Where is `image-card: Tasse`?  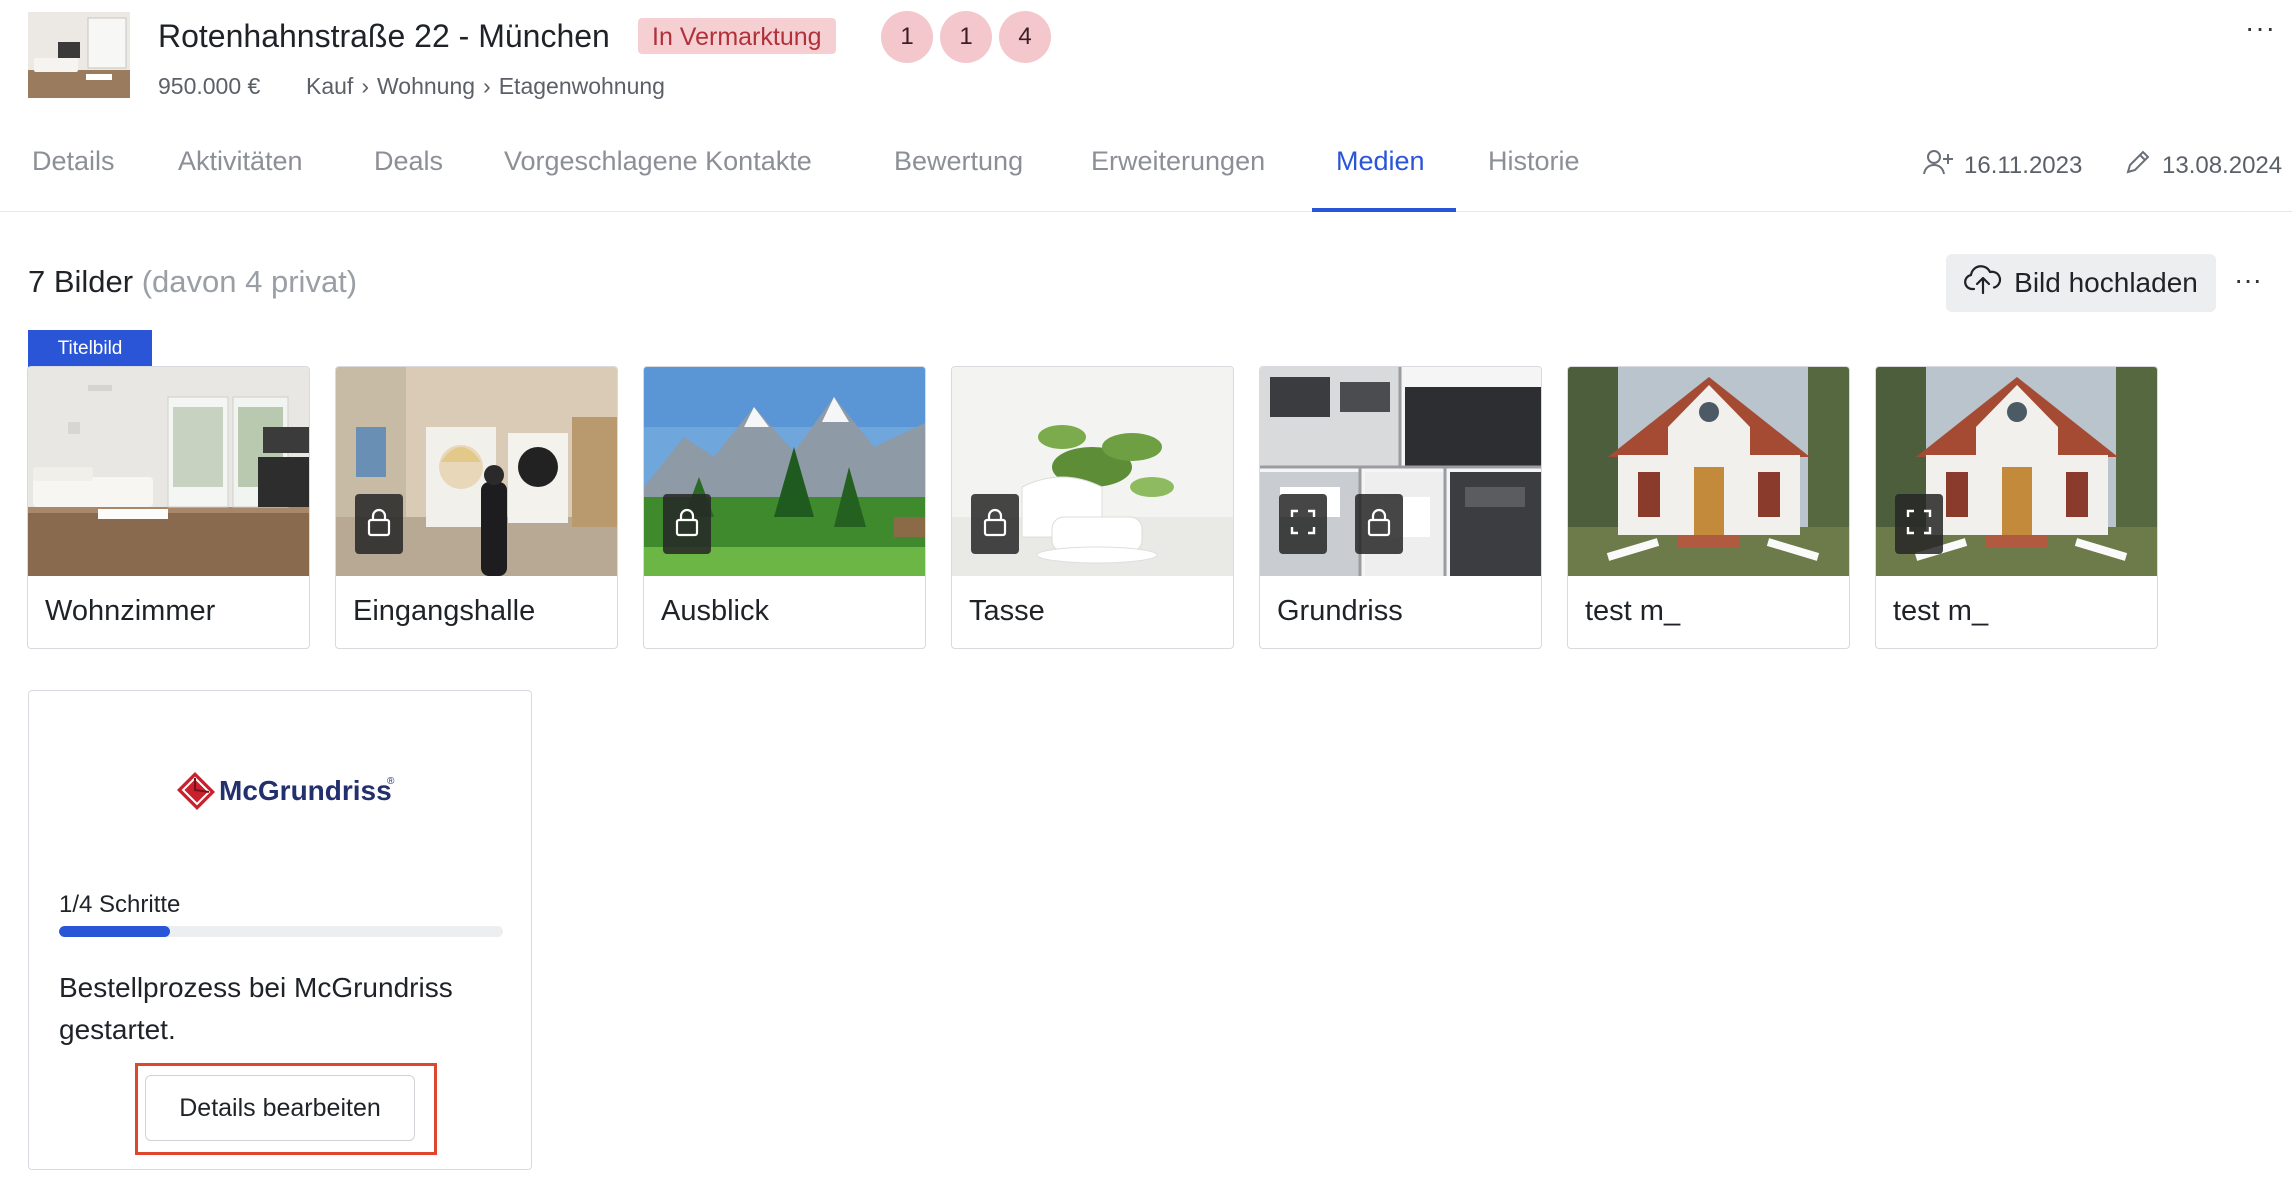 image-card: Tasse is located at coordinates (1092, 507).